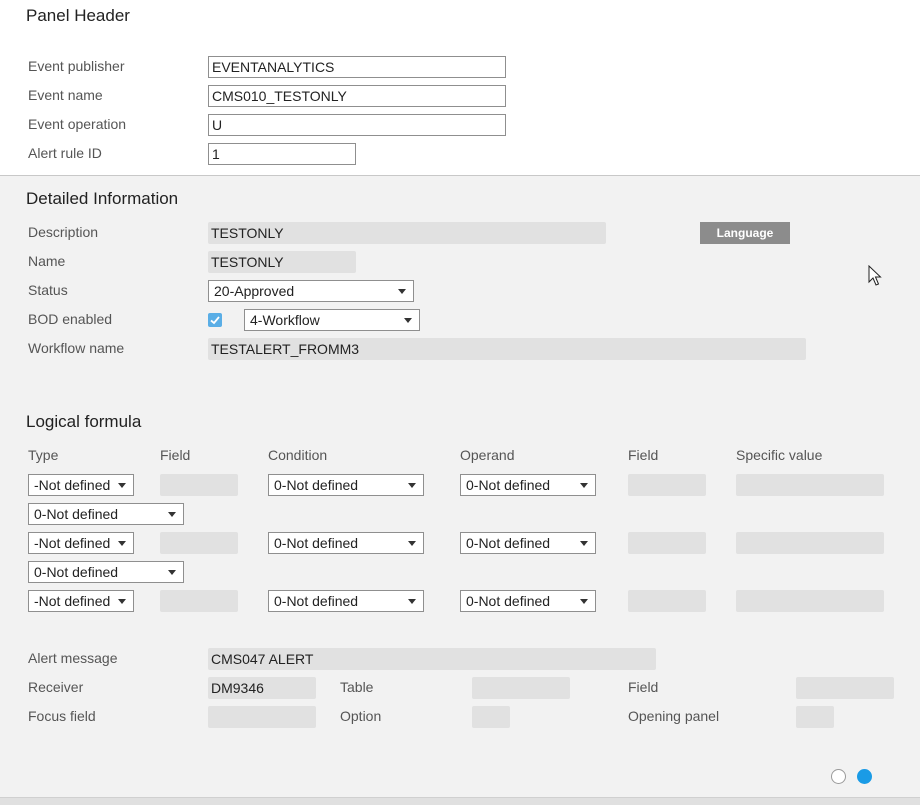 This screenshot has height=805, width=920. What do you see at coordinates (262, 717) in the screenshot?
I see `focus-field-field` at bounding box center [262, 717].